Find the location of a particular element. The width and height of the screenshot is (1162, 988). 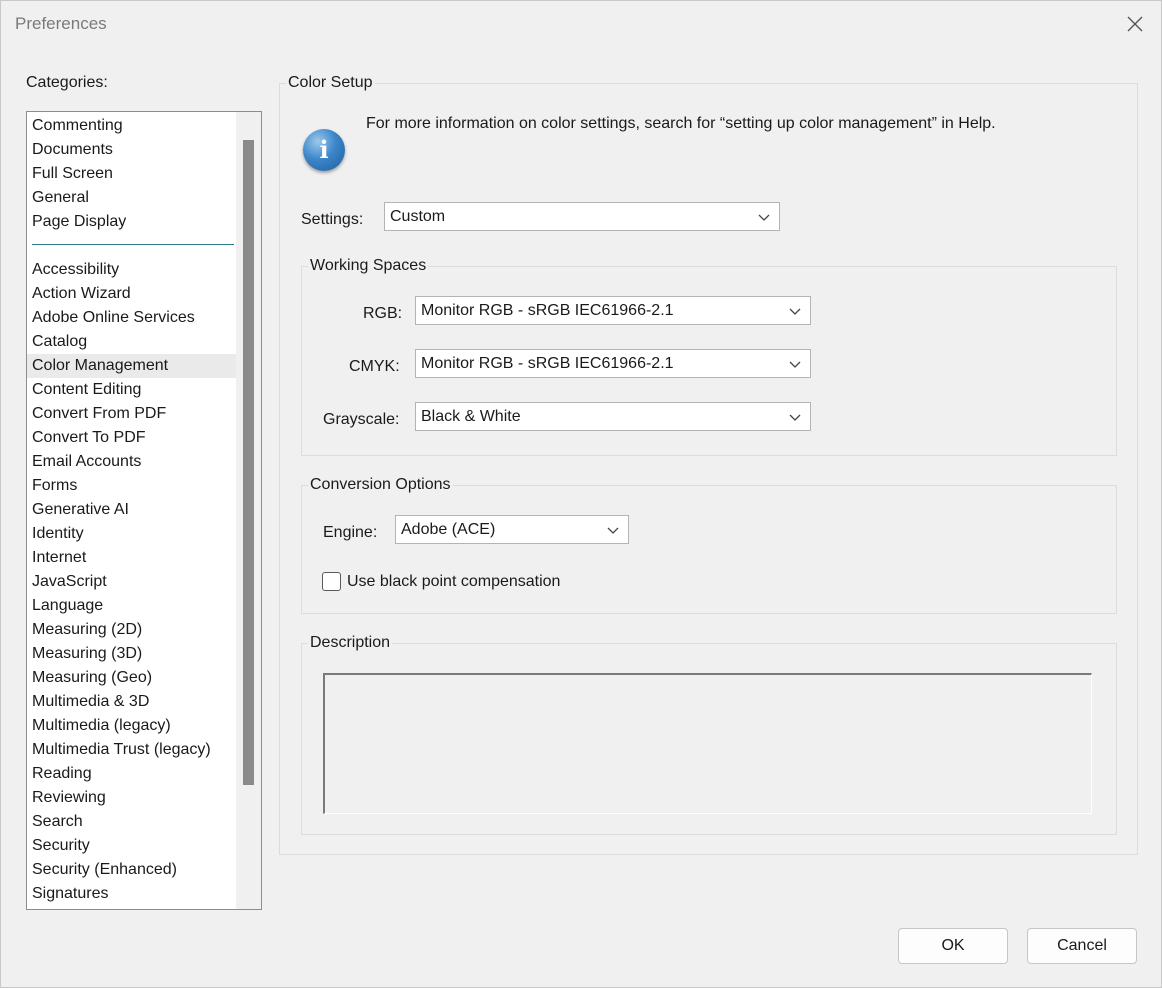

cmyk-value: Monitor RGB - sRGB IEC61966-2.1 is located at coordinates (547, 363).